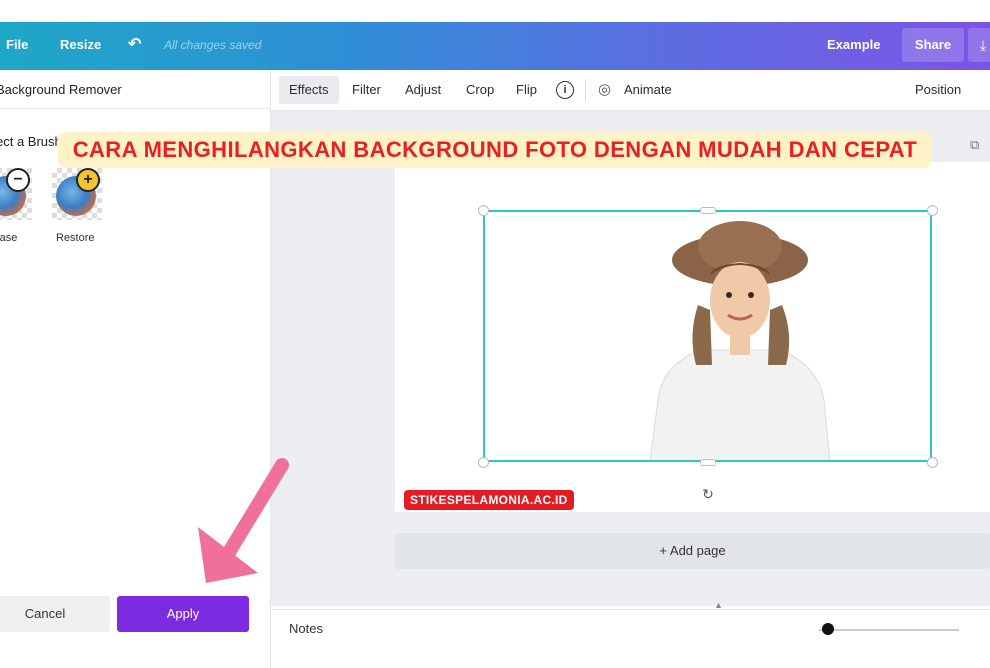 The image size is (990, 668). What do you see at coordinates (366, 90) in the screenshot?
I see `filter-button: Filter` at bounding box center [366, 90].